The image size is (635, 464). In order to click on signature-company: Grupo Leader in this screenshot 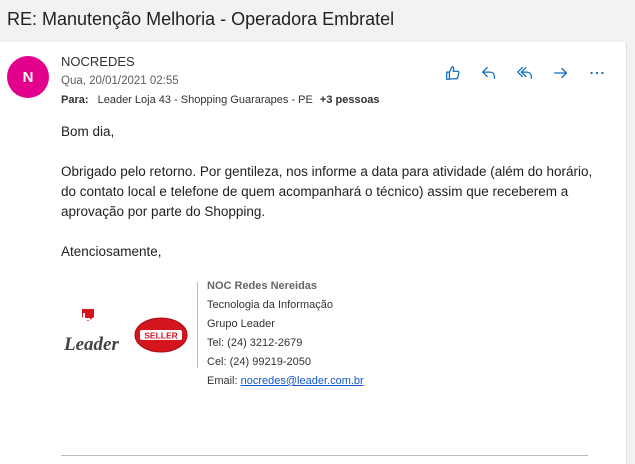, I will do `click(241, 324)`.